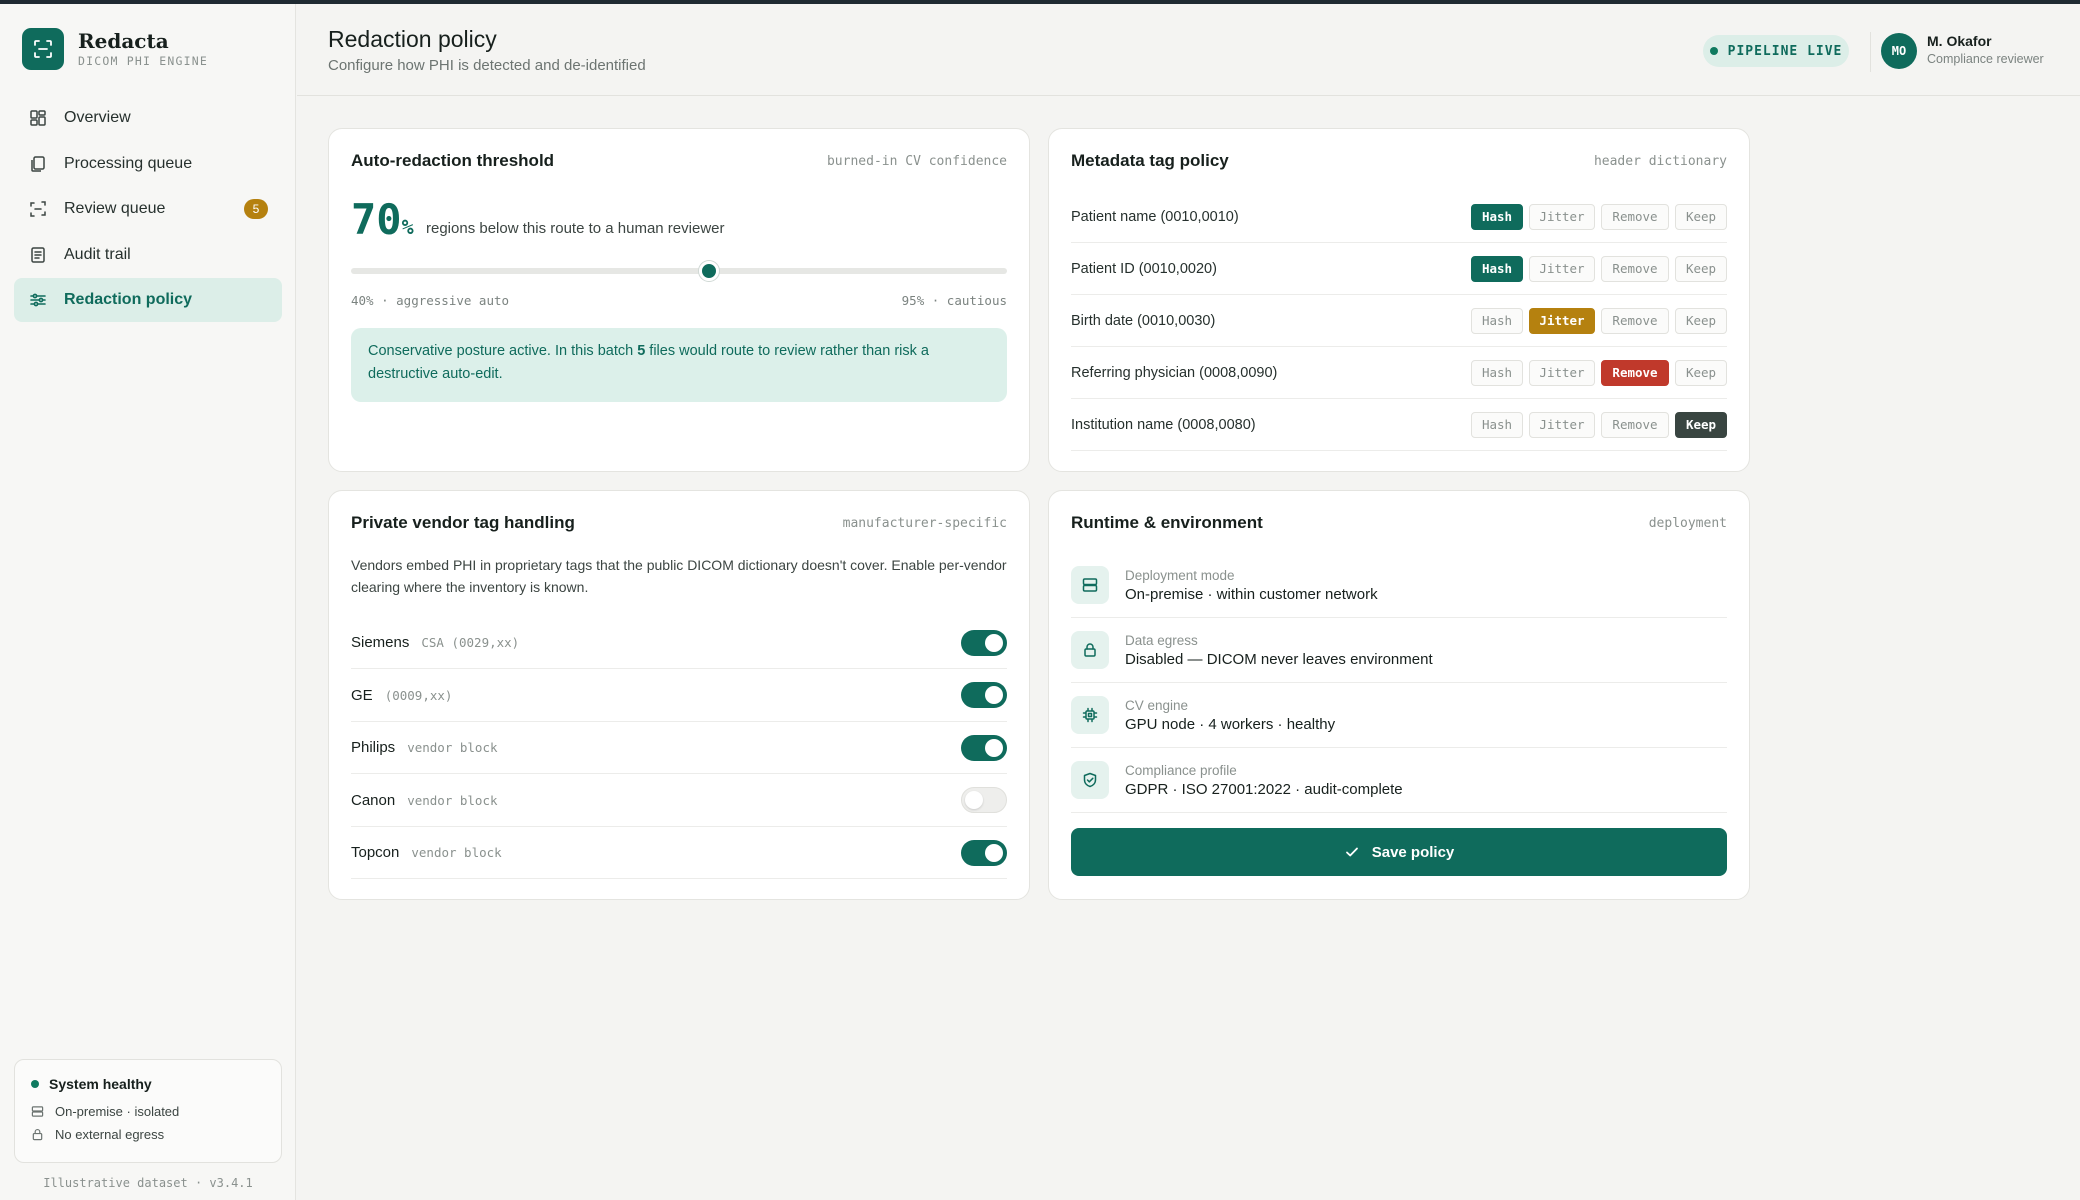  What do you see at coordinates (97, 254) in the screenshot?
I see `sidebar-item-label: Audit trail` at bounding box center [97, 254].